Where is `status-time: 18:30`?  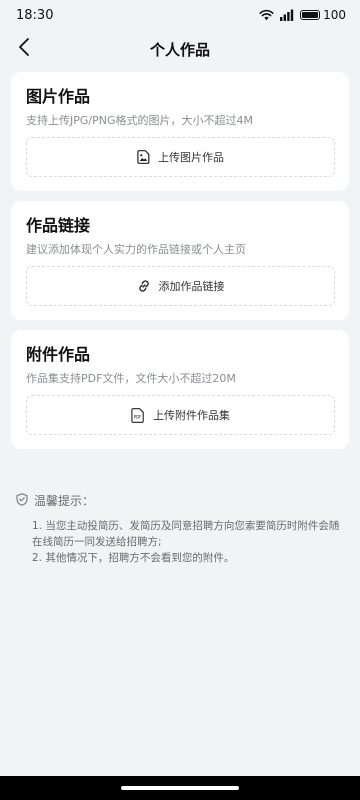
status-time: 18:30 is located at coordinates (35, 15).